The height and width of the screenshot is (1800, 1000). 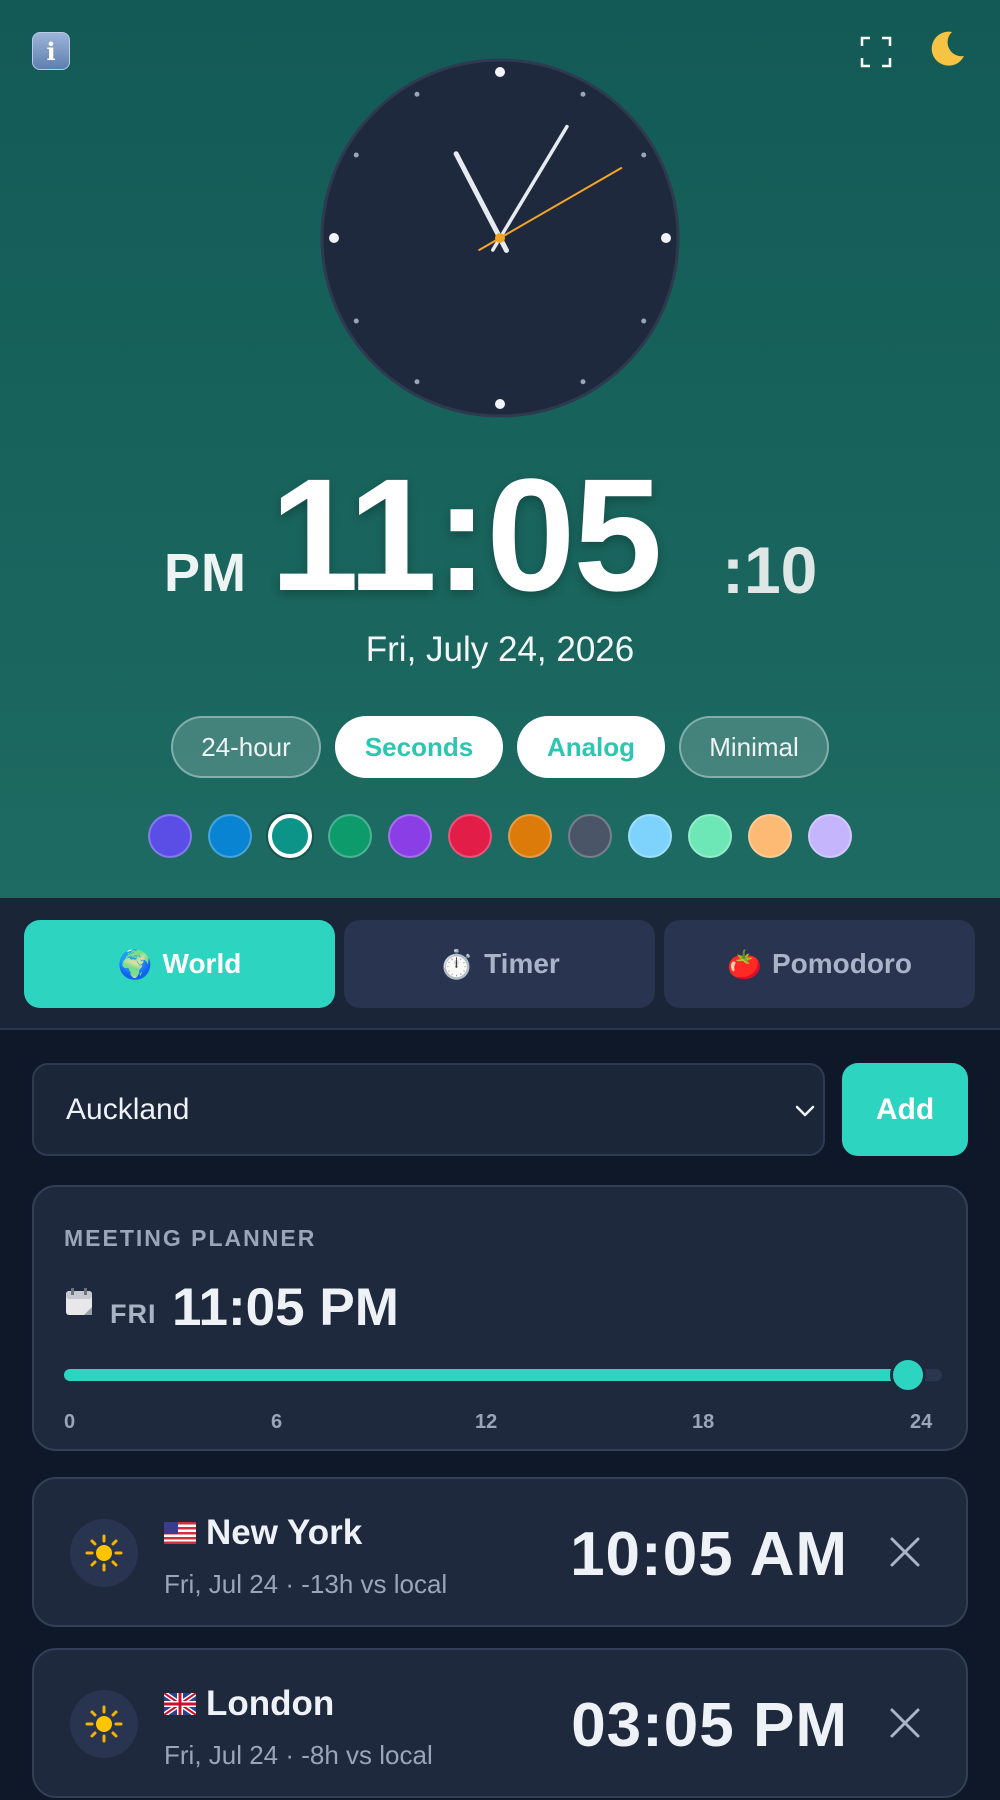 I want to click on city-name: London, so click(x=249, y=1704).